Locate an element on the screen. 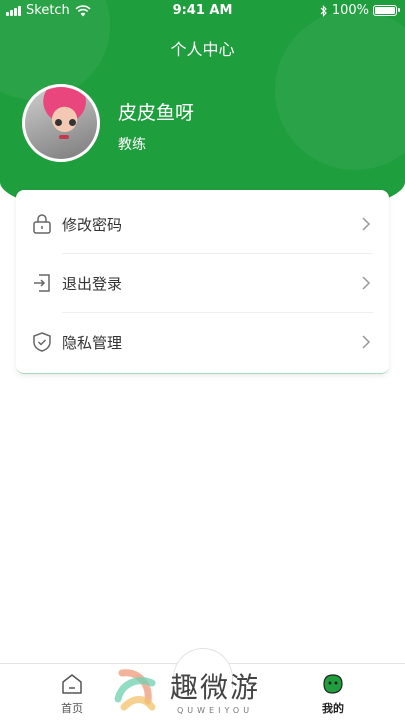  battery-level is located at coordinates (385, 10).